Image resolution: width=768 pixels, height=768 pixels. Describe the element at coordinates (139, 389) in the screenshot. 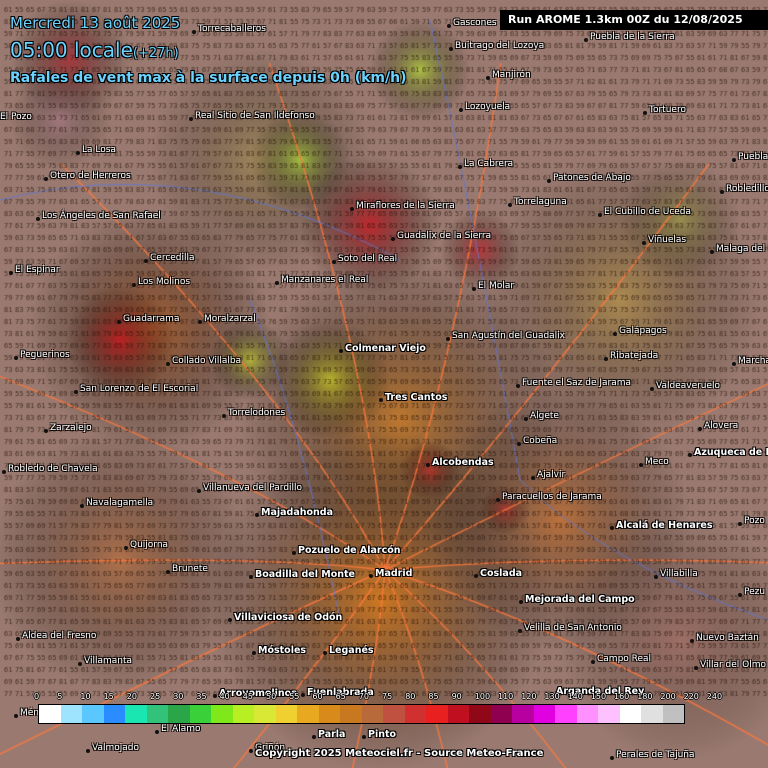

I see `town-label: San Lorenzo de El Escorial` at that location.